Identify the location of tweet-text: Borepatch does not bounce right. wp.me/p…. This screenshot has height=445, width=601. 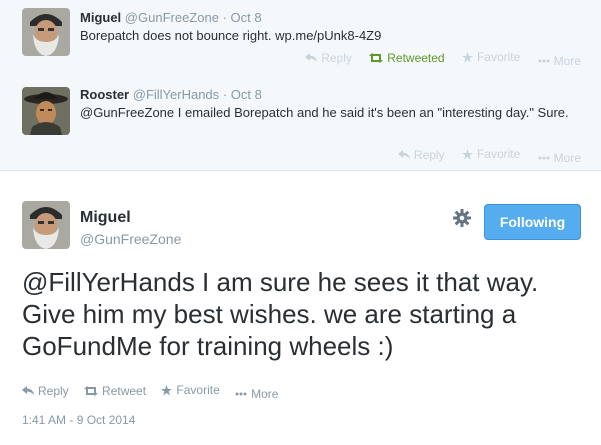
(231, 35).